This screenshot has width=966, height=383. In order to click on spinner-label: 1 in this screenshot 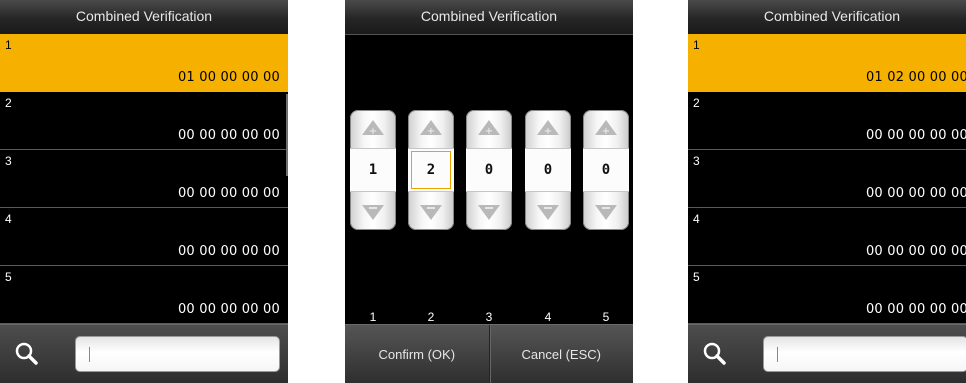, I will do `click(373, 317)`.